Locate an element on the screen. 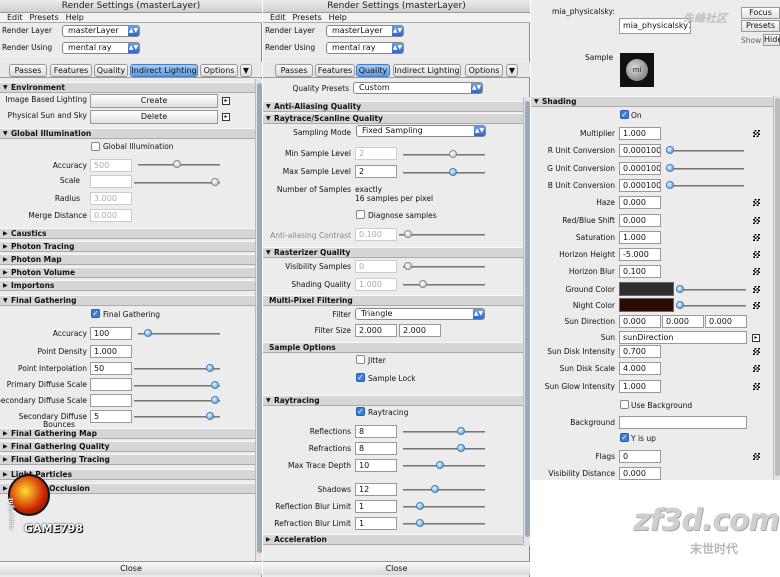 This screenshot has height=577, width=780. left-scrollbar is located at coordinates (258, 320).